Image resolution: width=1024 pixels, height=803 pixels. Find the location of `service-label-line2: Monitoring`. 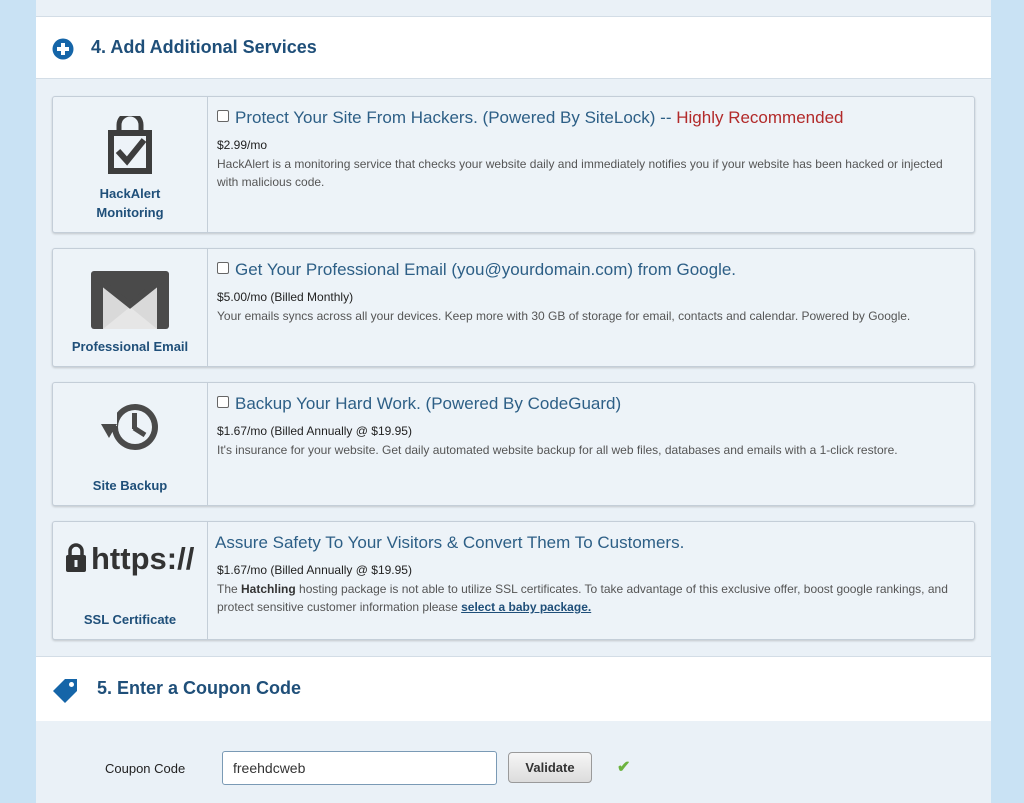

service-label-line2: Monitoring is located at coordinates (130, 212).